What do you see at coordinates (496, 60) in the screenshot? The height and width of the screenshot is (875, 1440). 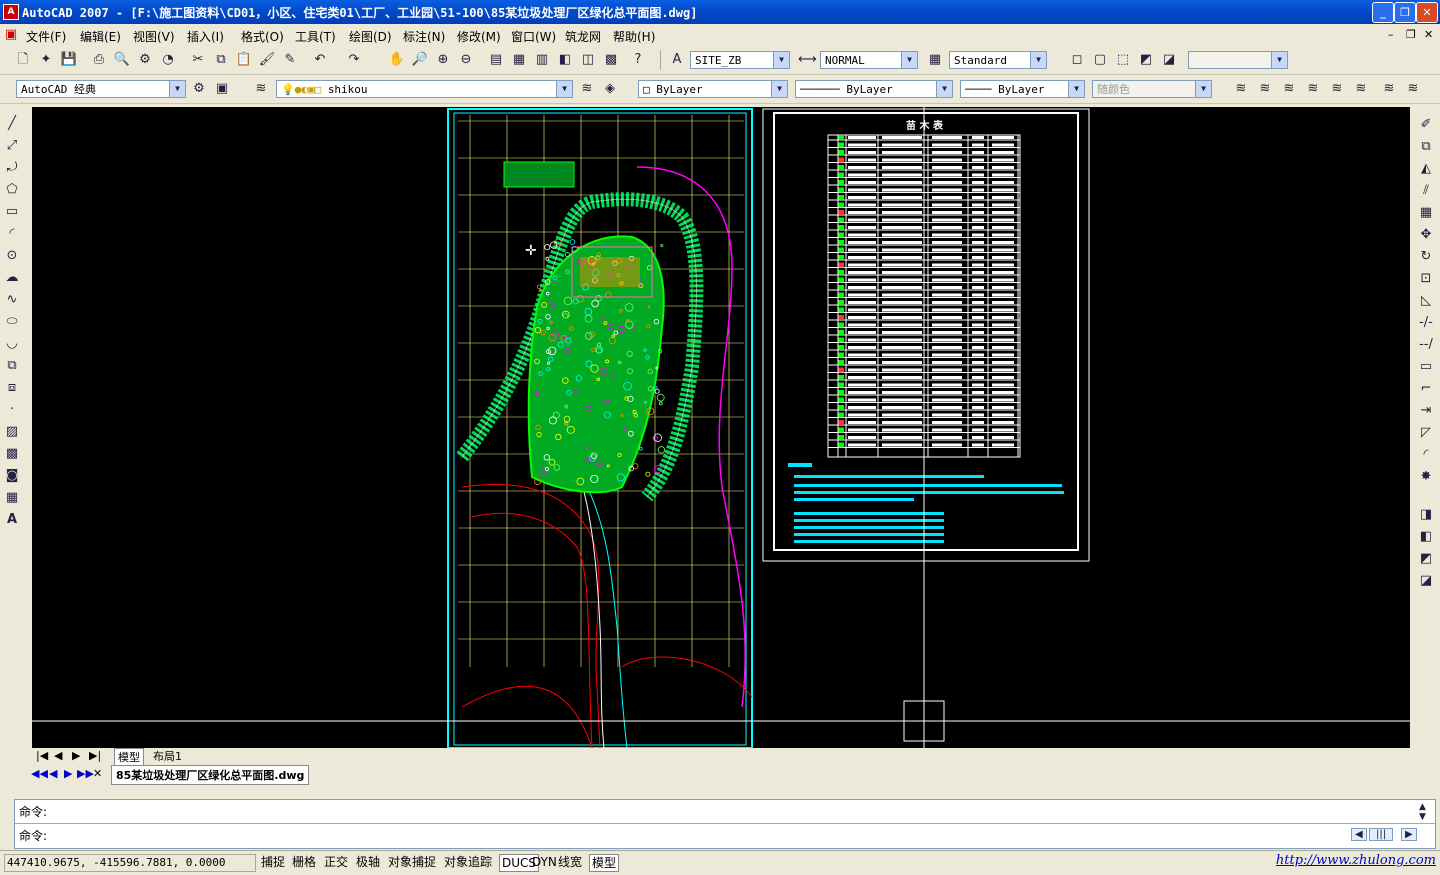 I see `properties-icon: ▤` at bounding box center [496, 60].